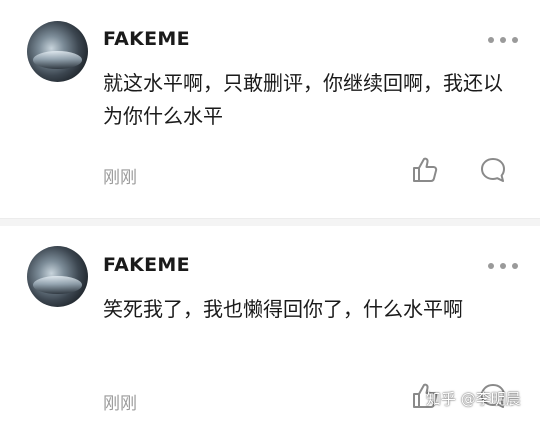  What do you see at coordinates (425, 170) in the screenshot?
I see `thumbs-up-icon` at bounding box center [425, 170].